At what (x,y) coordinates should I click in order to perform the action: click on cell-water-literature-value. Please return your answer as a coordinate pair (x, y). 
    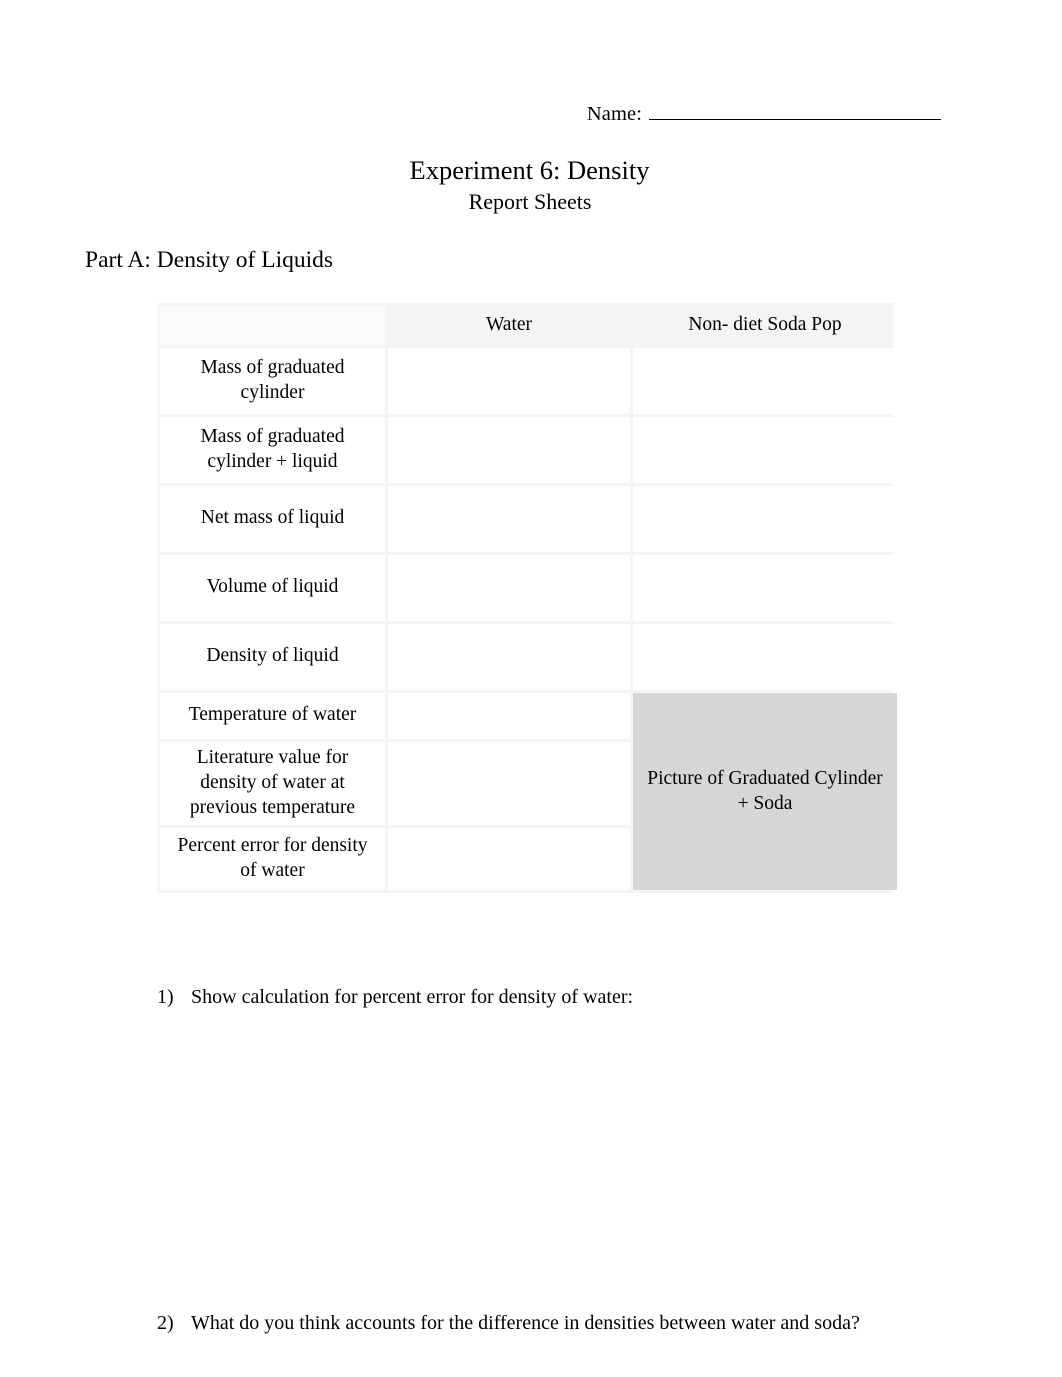
    Looking at the image, I should click on (509, 783).